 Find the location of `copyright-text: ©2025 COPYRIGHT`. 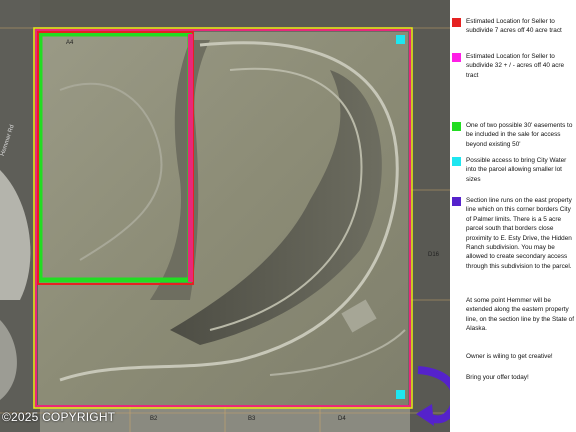

copyright-text: ©2025 COPYRIGHT is located at coordinates (59, 417).